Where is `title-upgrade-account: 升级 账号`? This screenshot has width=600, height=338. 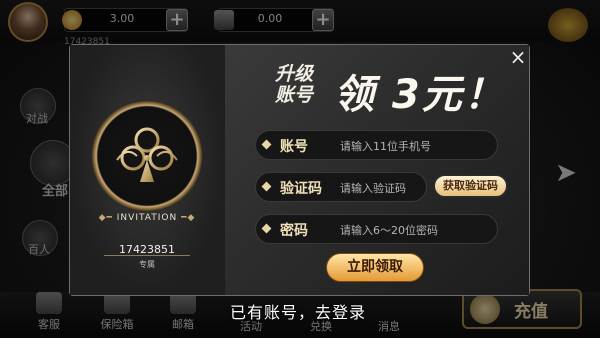 title-upgrade-account: 升级 账号 is located at coordinates (294, 85).